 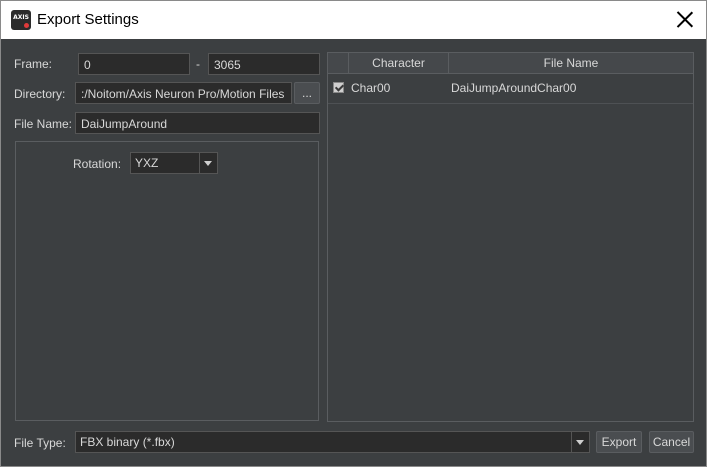 I want to click on rotation-selected-value: YXZ, so click(x=147, y=163).